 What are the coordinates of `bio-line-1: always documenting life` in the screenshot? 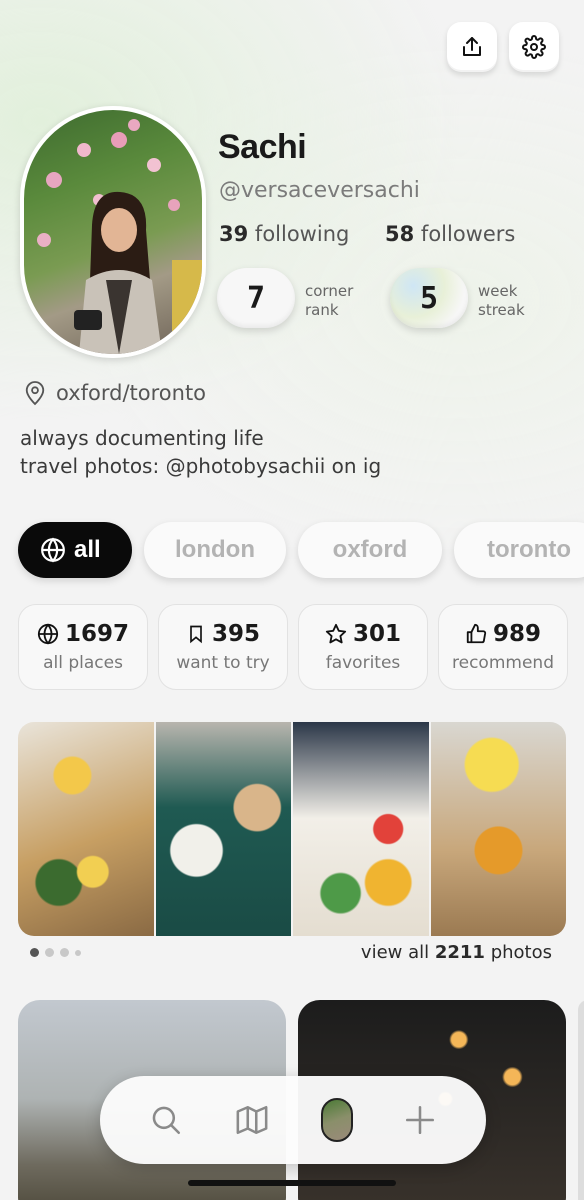 It's located at (142, 438).